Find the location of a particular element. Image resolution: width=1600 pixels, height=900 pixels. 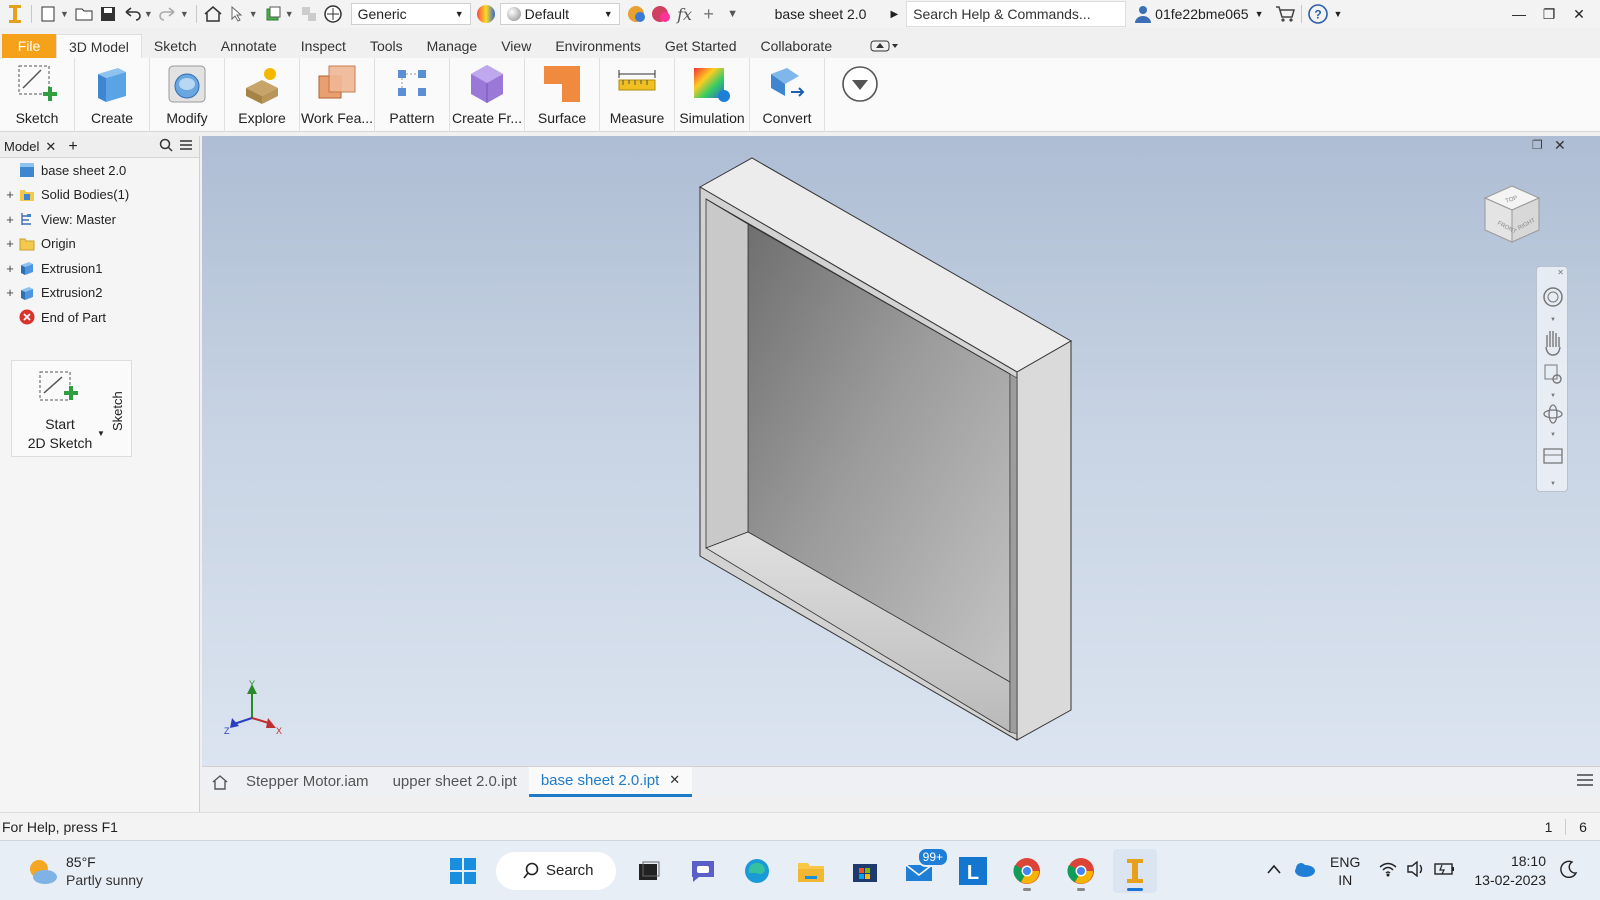

ribbon-button-convert: Convert is located at coordinates (787, 95).